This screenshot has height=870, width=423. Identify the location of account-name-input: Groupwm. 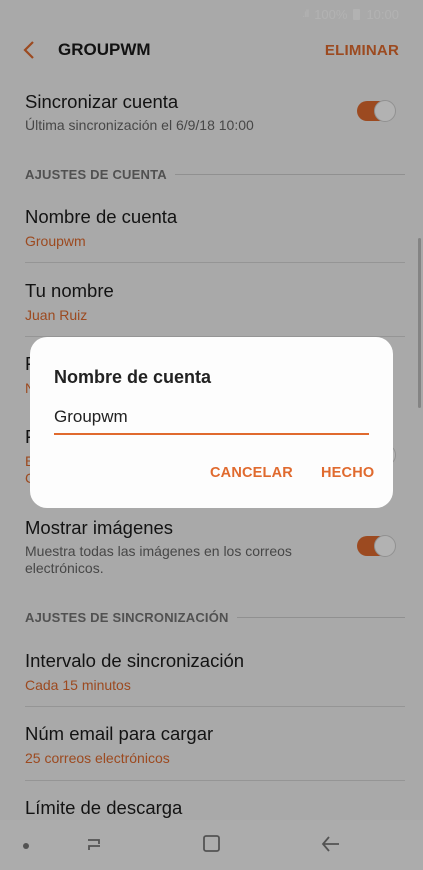
(211, 421).